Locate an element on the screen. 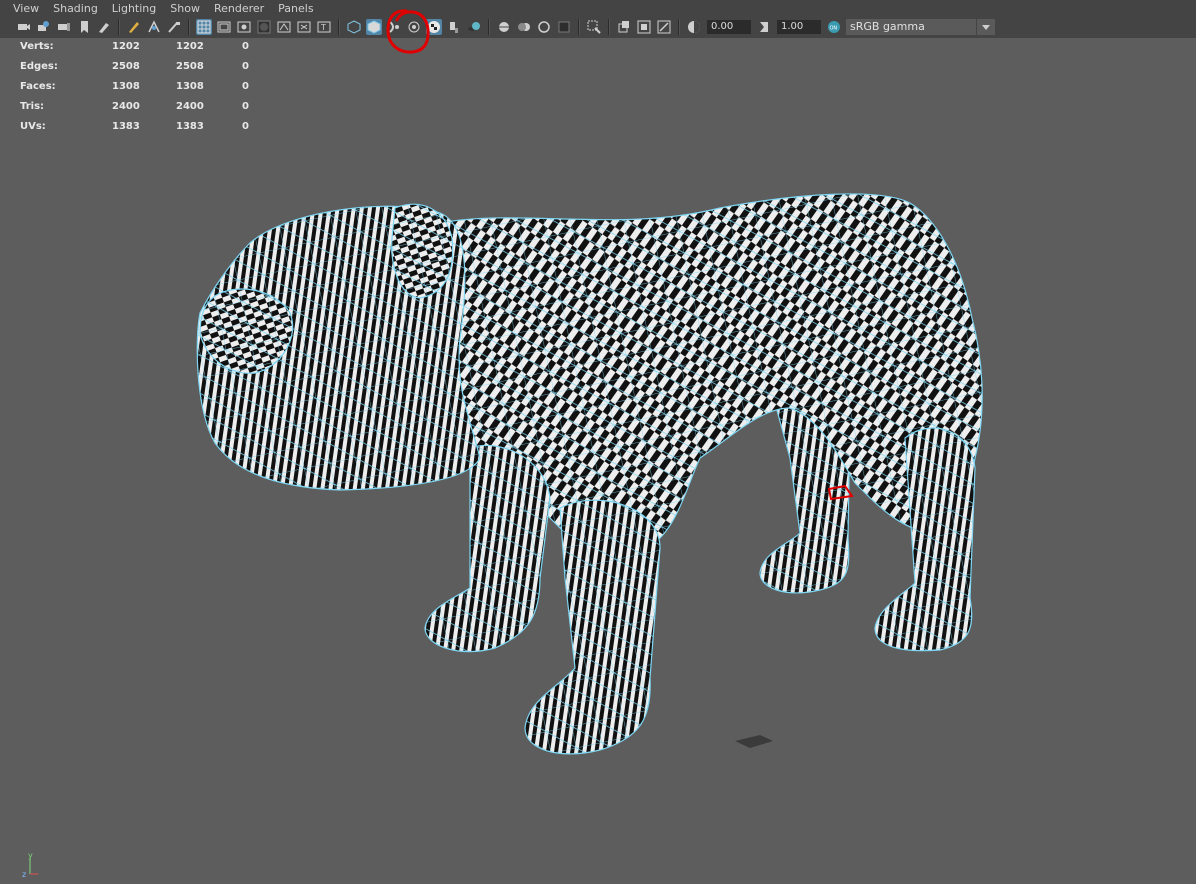  camera-attributes-icon is located at coordinates (44, 27).